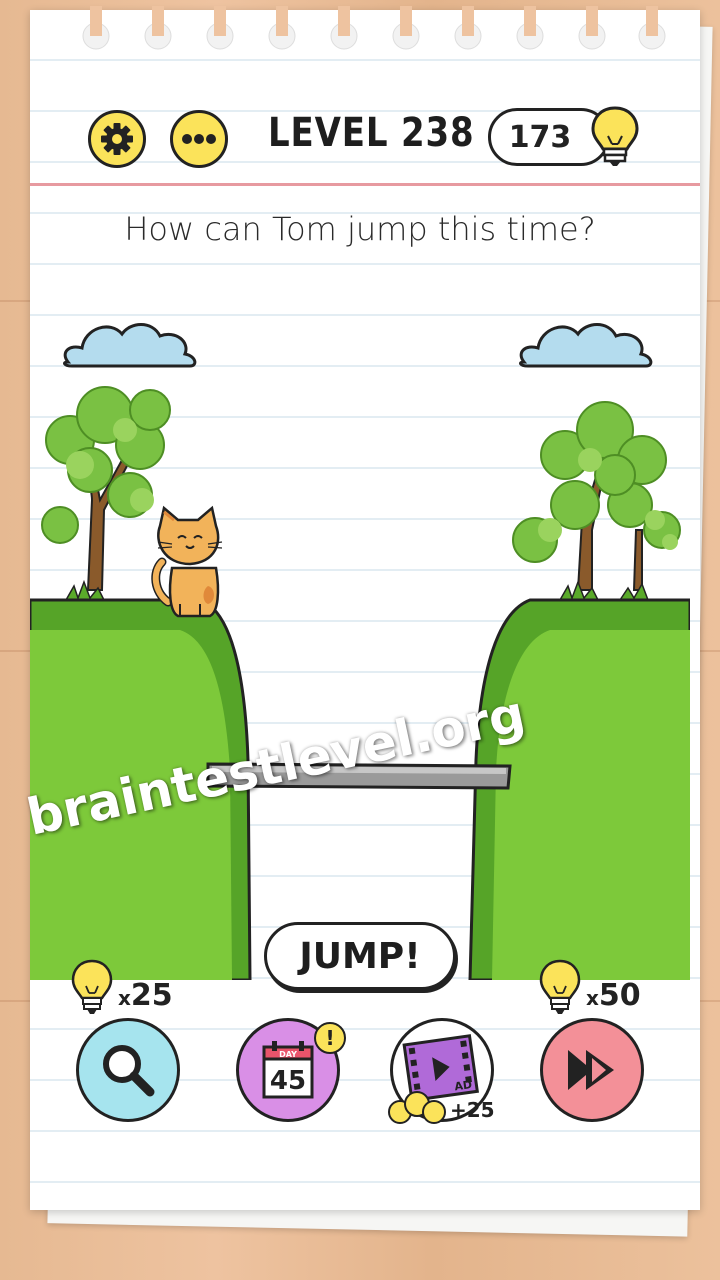 The image size is (720, 1280). I want to click on calendar-day-number: 45, so click(288, 1081).